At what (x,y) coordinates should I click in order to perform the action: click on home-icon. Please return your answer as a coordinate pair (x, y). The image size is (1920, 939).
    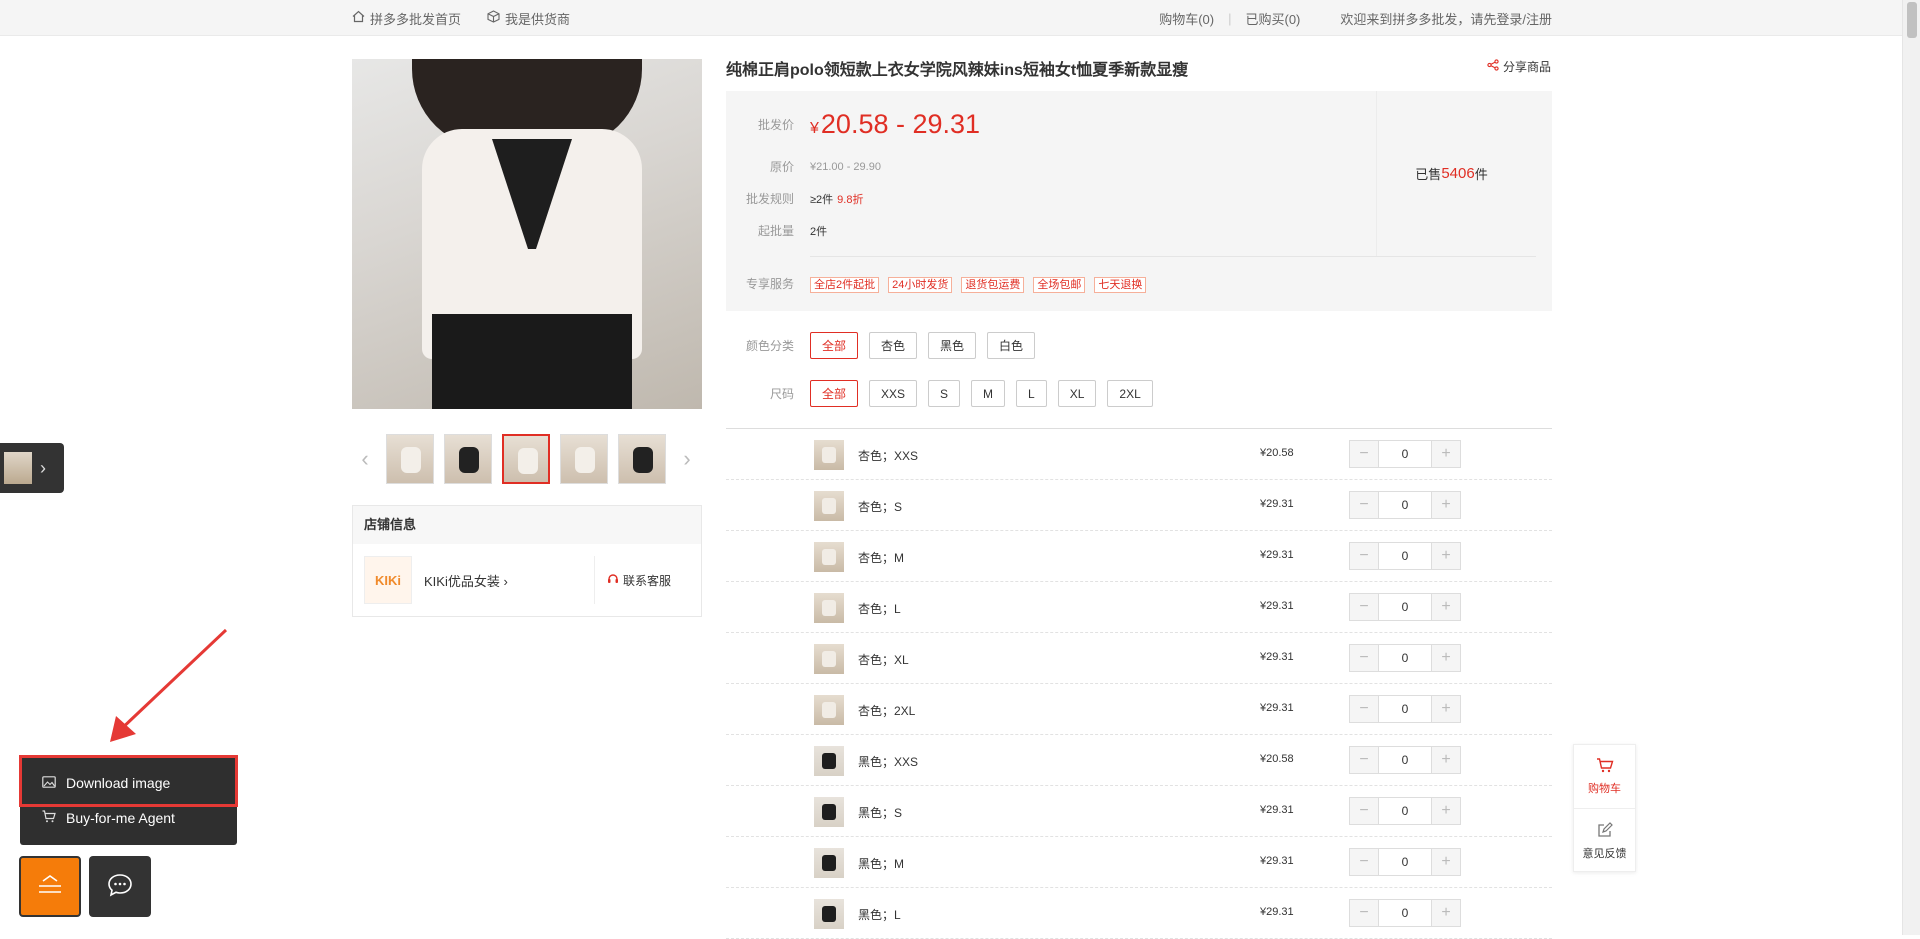
    Looking at the image, I should click on (358, 18).